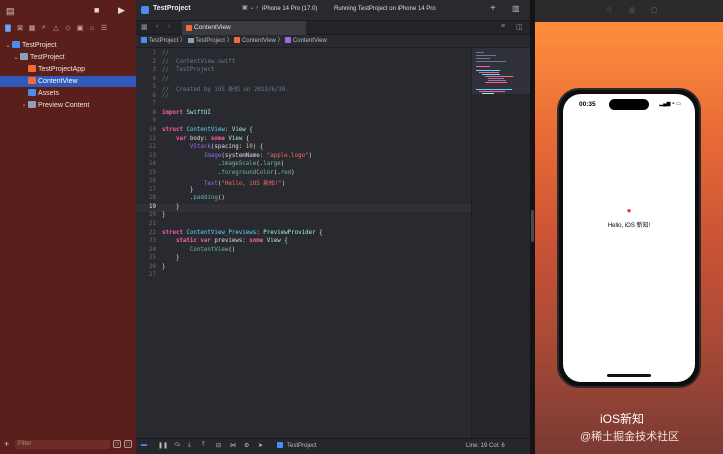 This screenshot has height=454, width=723. I want to click on symbol-icon: ▦, so click(32, 28).